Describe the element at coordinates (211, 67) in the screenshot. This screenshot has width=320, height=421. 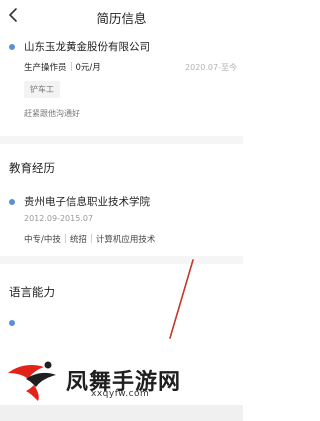
I see `job-date: 2020.07-至今` at that location.